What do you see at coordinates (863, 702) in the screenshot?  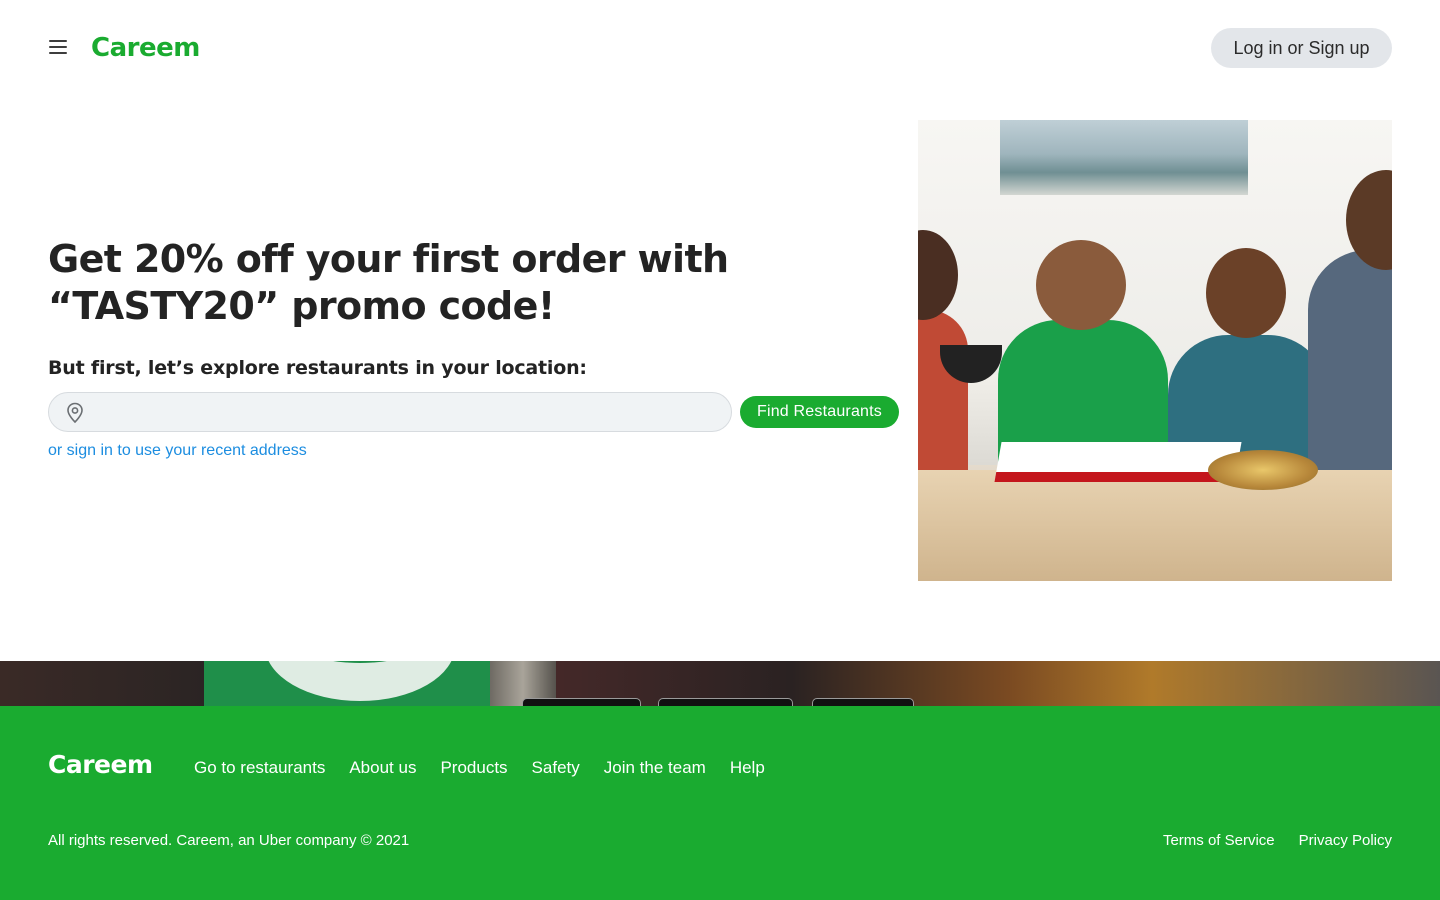 I see `app-gallery-badge` at bounding box center [863, 702].